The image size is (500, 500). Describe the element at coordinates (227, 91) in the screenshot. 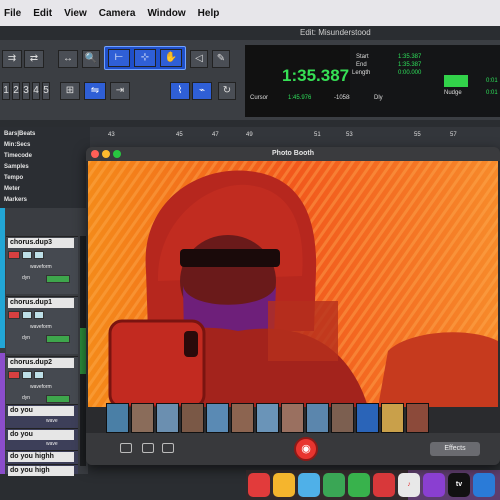

I see `loop-icon: ↻` at that location.